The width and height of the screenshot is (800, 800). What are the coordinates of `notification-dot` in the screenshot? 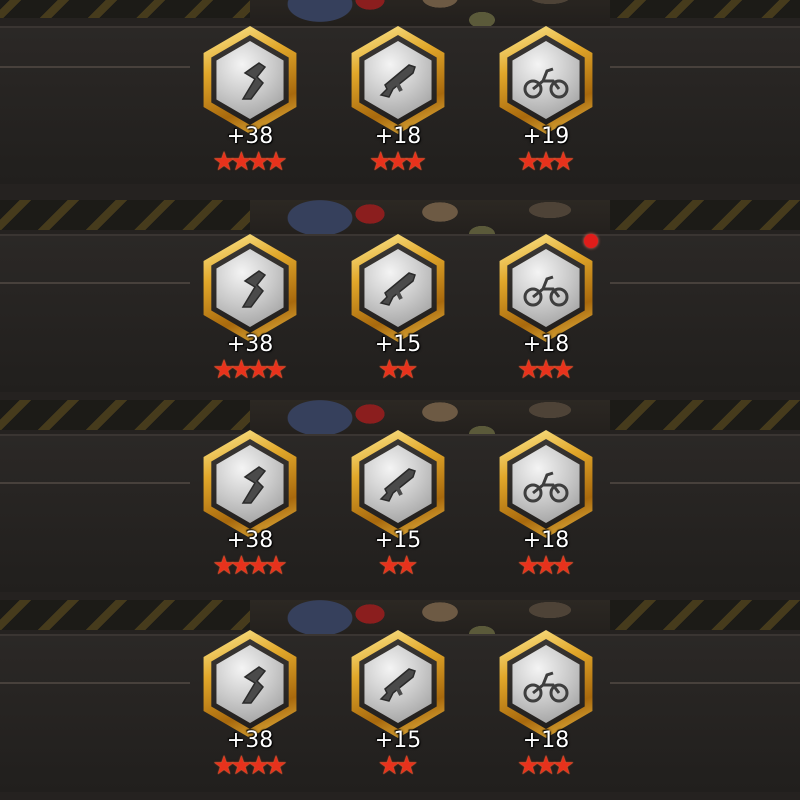 It's located at (591, 241).